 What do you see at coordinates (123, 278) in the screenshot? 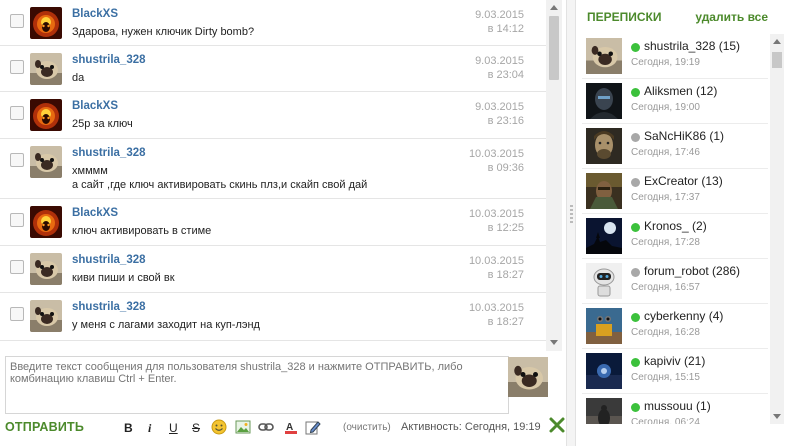
I see `message-text: киви пиши и свой вк` at bounding box center [123, 278].